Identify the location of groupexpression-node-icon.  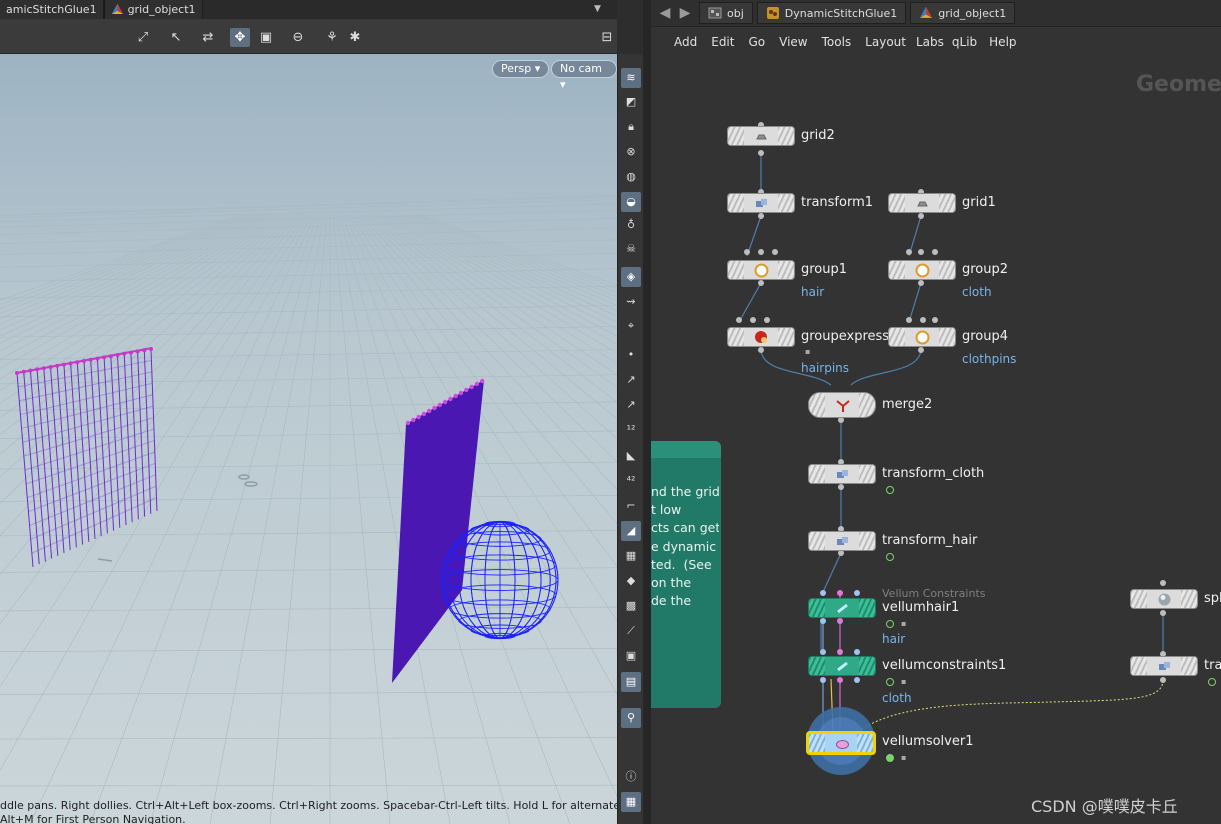
(761, 337).